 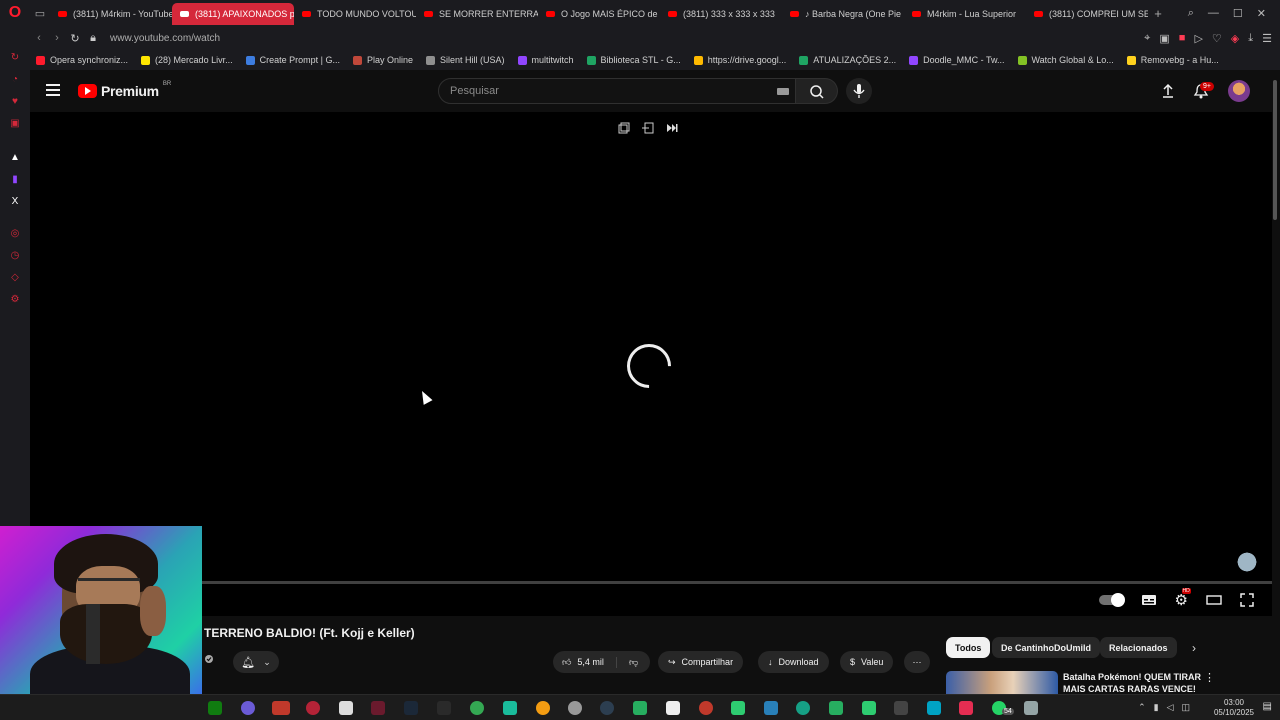 What do you see at coordinates (477, 708) in the screenshot?
I see `chrome-taskbar-icon` at bounding box center [477, 708].